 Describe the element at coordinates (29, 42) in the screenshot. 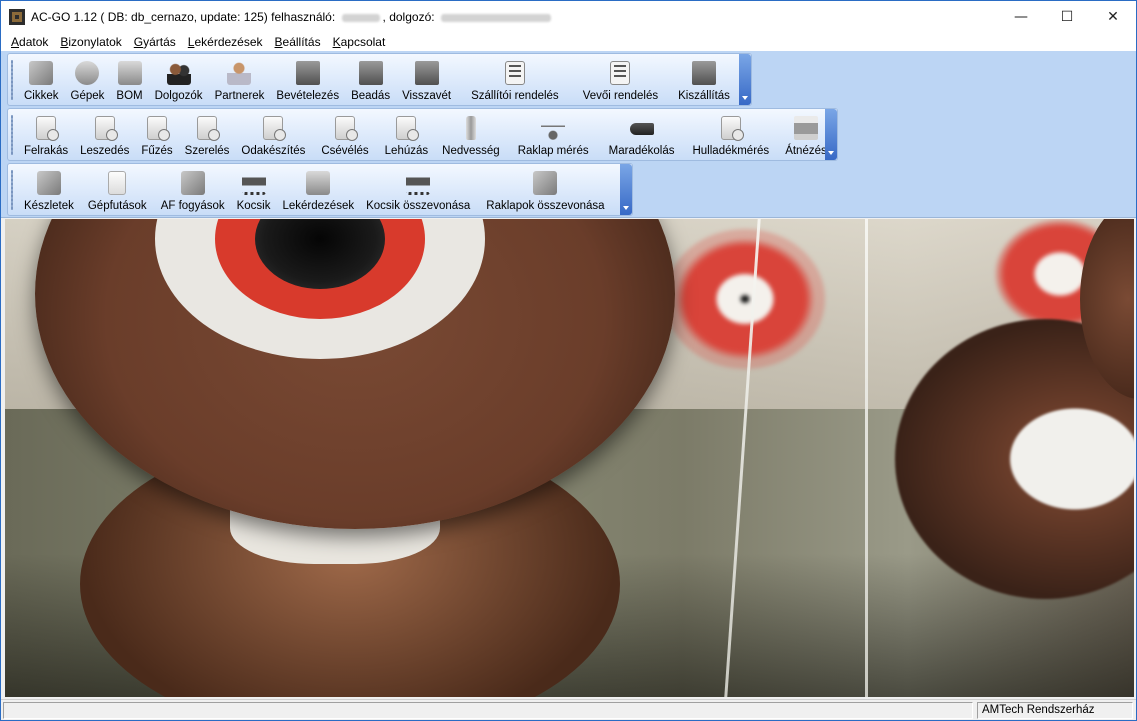

I see `menu-adatok: Adatok` at that location.